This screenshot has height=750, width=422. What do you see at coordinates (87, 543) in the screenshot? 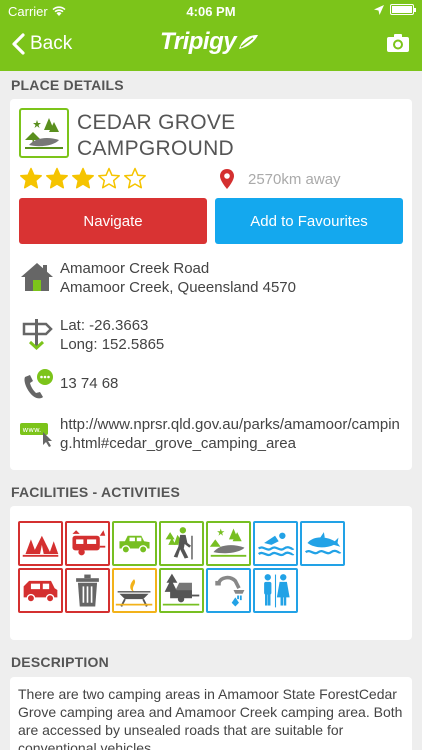
I see `caravan-icon` at bounding box center [87, 543].